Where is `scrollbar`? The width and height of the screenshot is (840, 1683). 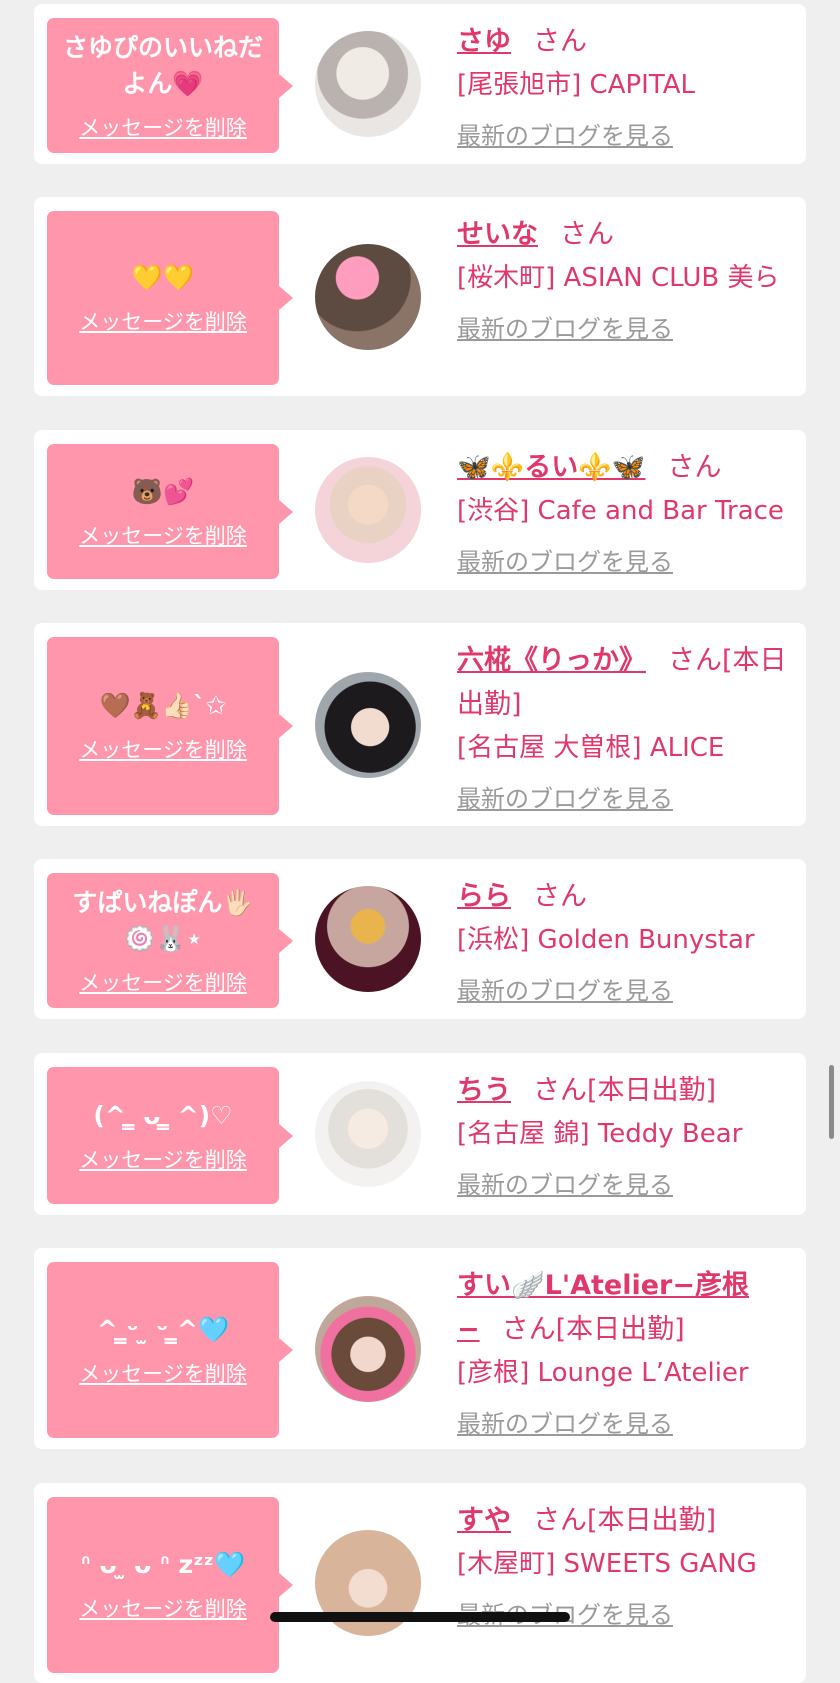 scrollbar is located at coordinates (831, 1102).